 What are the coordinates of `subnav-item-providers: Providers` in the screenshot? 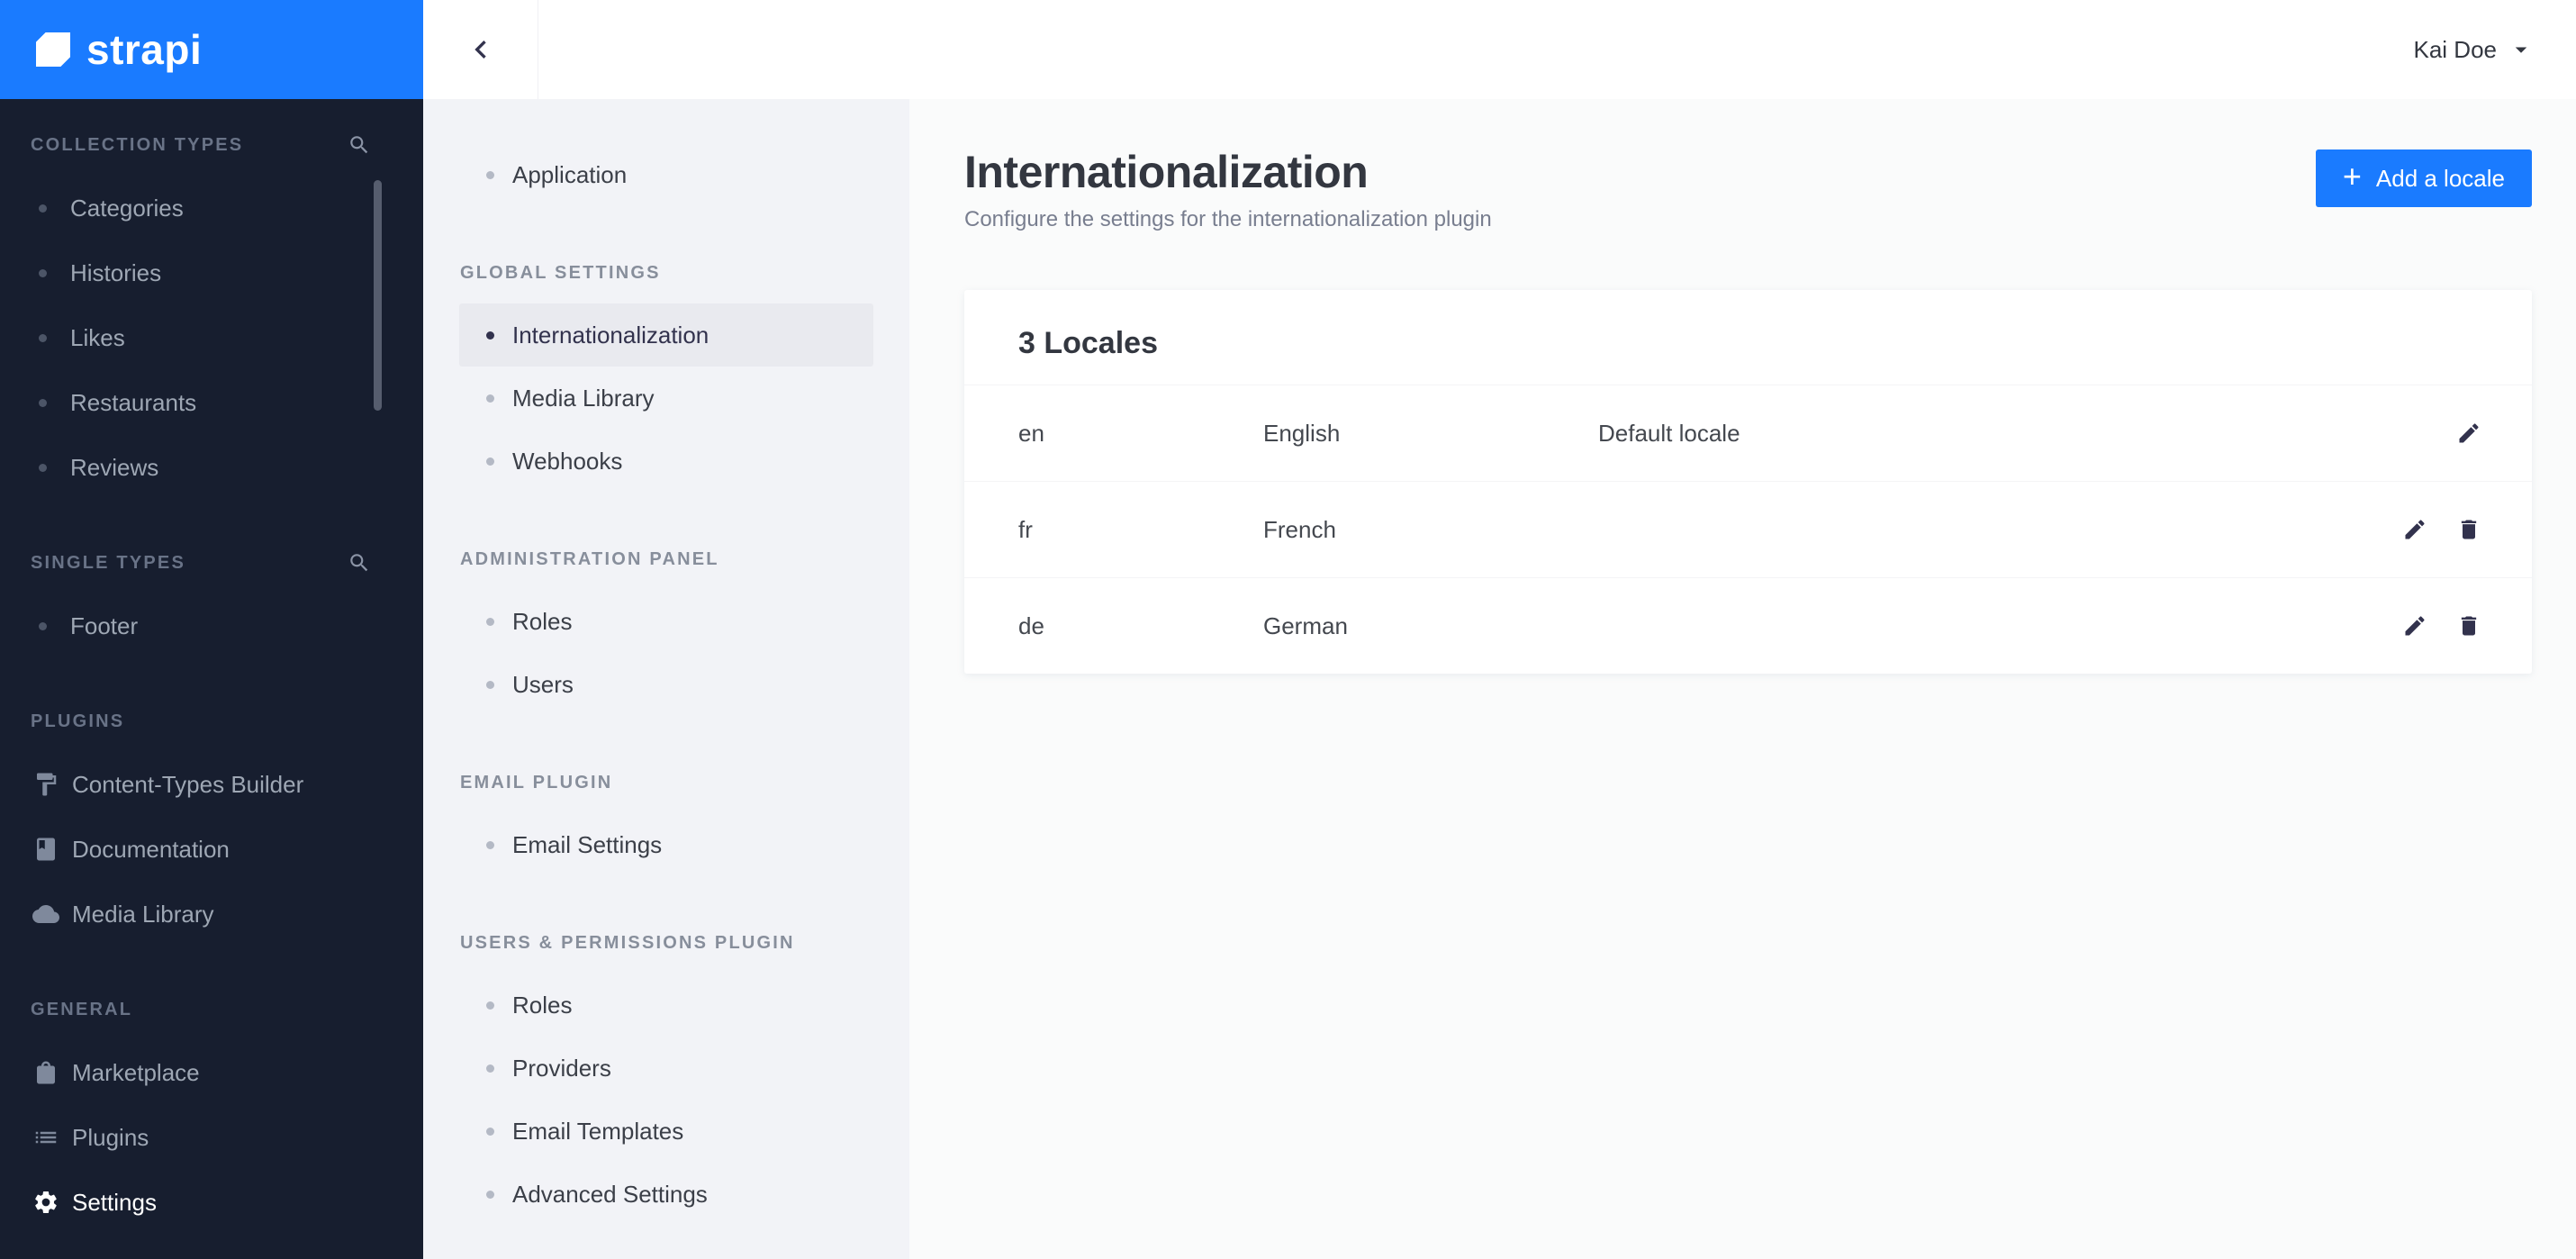 It's located at (666, 1068).